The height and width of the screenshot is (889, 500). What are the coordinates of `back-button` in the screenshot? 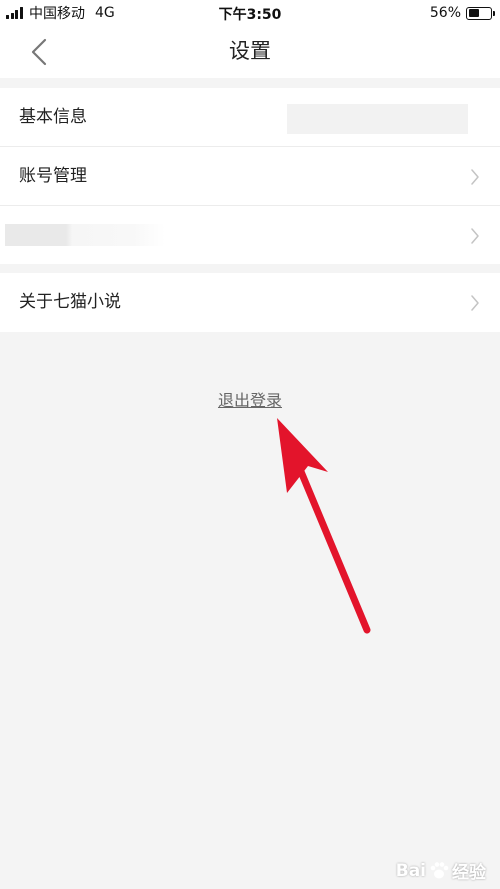 It's located at (39, 52).